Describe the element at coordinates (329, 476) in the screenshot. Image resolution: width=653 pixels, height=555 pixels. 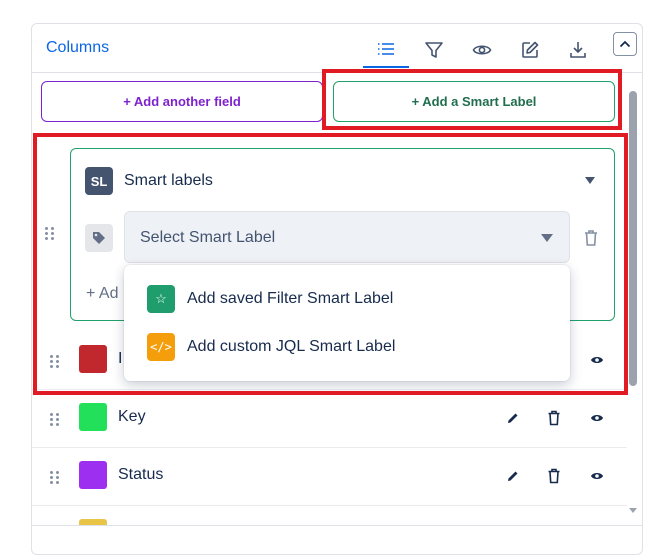
I see `table-row: Status` at that location.